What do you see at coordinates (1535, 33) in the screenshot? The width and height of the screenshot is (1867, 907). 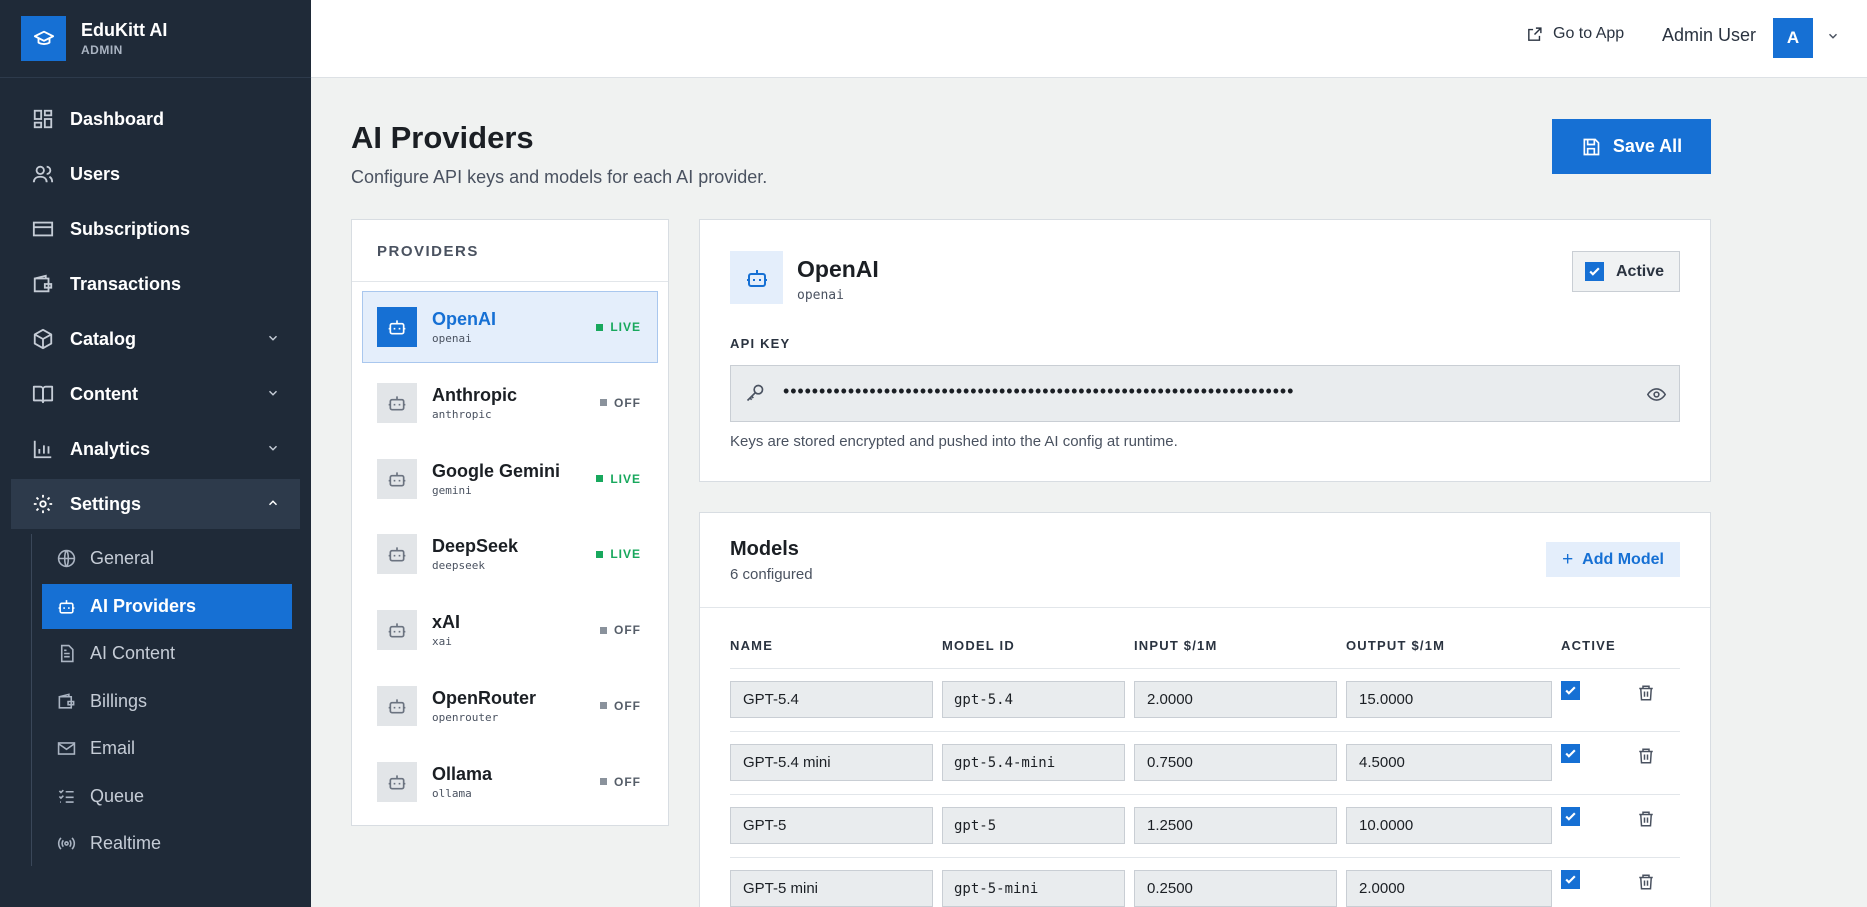 I see `external-link-icon` at bounding box center [1535, 33].